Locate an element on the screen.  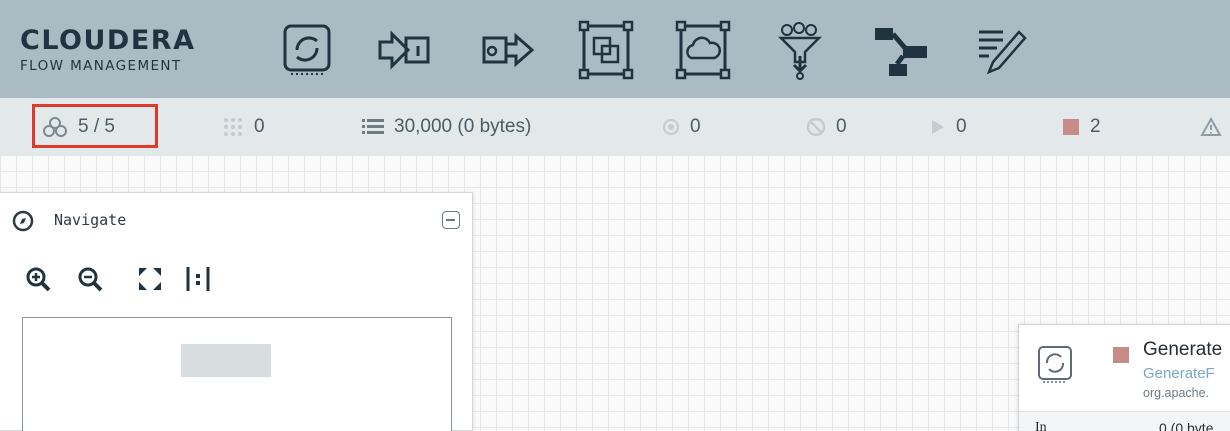
brand-logo: CLOUDERA FLOW MANAGEMENT is located at coordinates (108, 50).